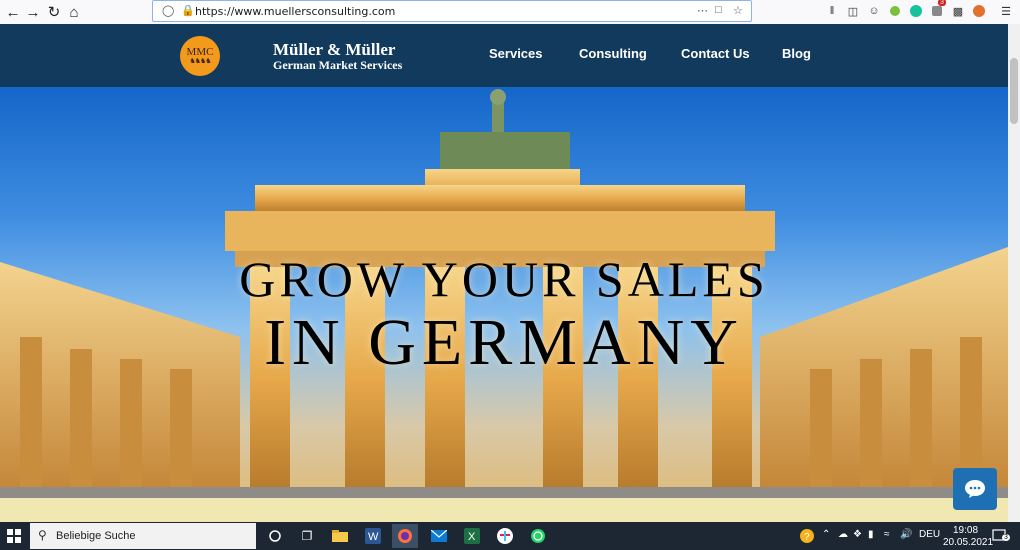 The image size is (1020, 550). I want to click on wifi-icon: ≈, so click(887, 534).